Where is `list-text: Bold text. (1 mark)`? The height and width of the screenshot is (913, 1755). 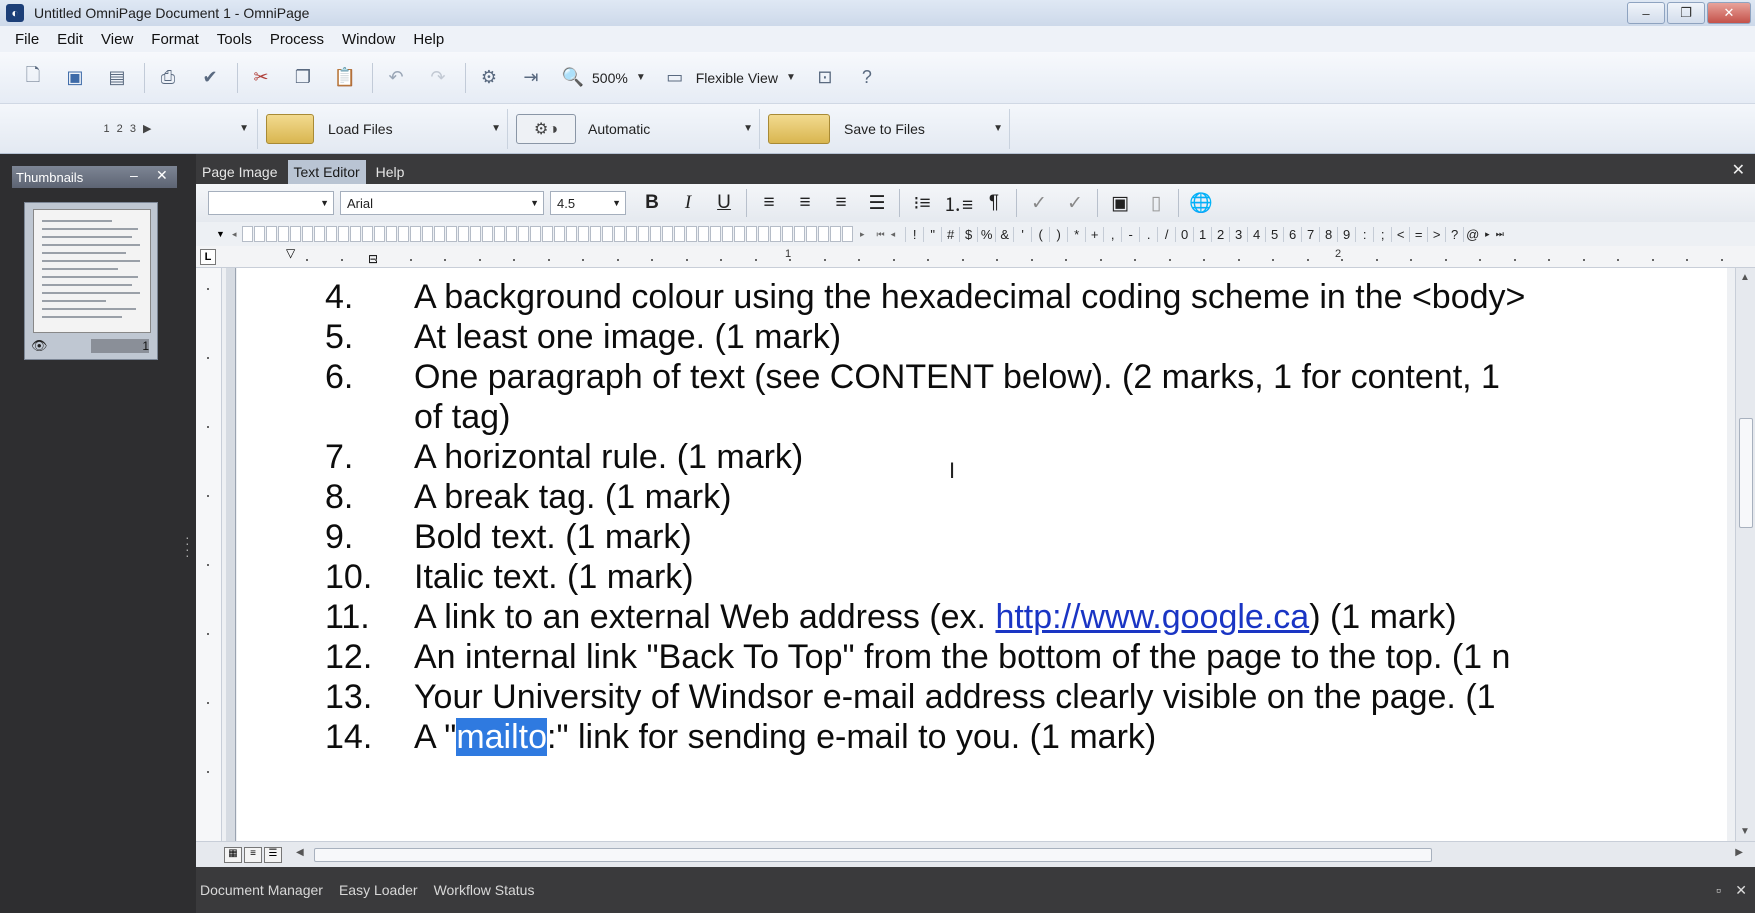
list-text: Bold text. (1 mark) is located at coordinates (553, 537).